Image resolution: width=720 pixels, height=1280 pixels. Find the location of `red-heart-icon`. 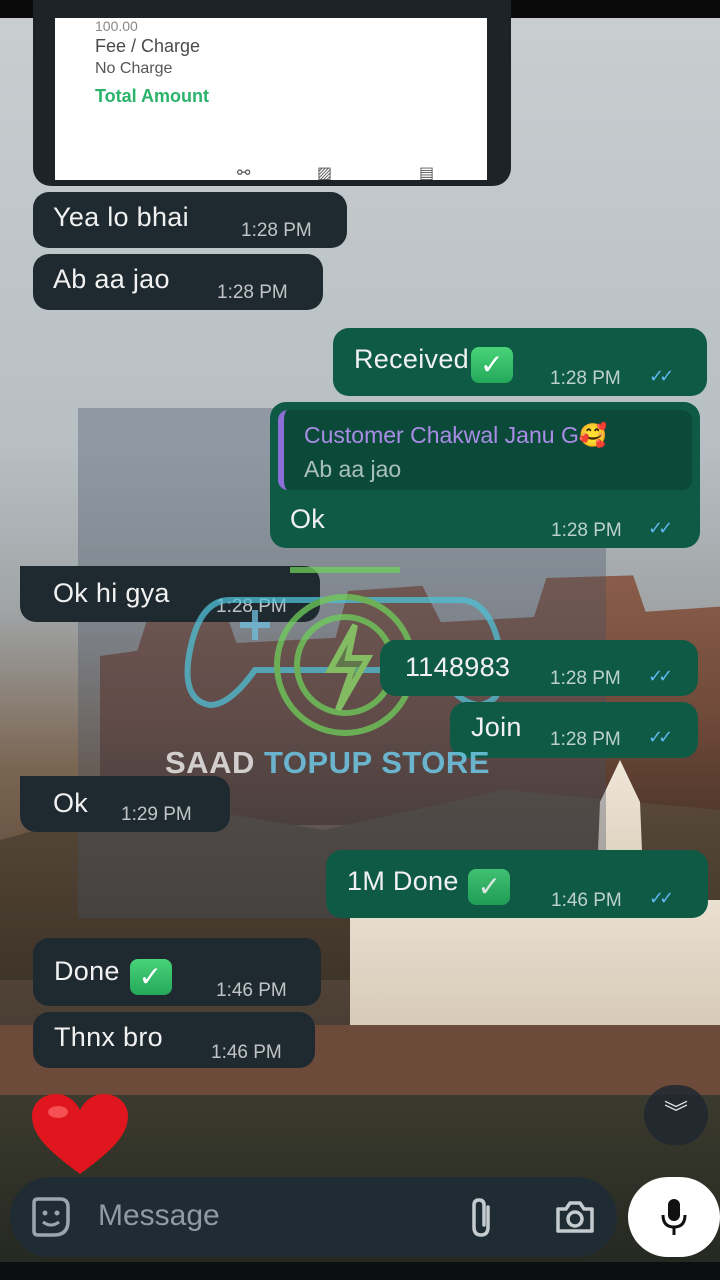

red-heart-icon is located at coordinates (80, 1134).